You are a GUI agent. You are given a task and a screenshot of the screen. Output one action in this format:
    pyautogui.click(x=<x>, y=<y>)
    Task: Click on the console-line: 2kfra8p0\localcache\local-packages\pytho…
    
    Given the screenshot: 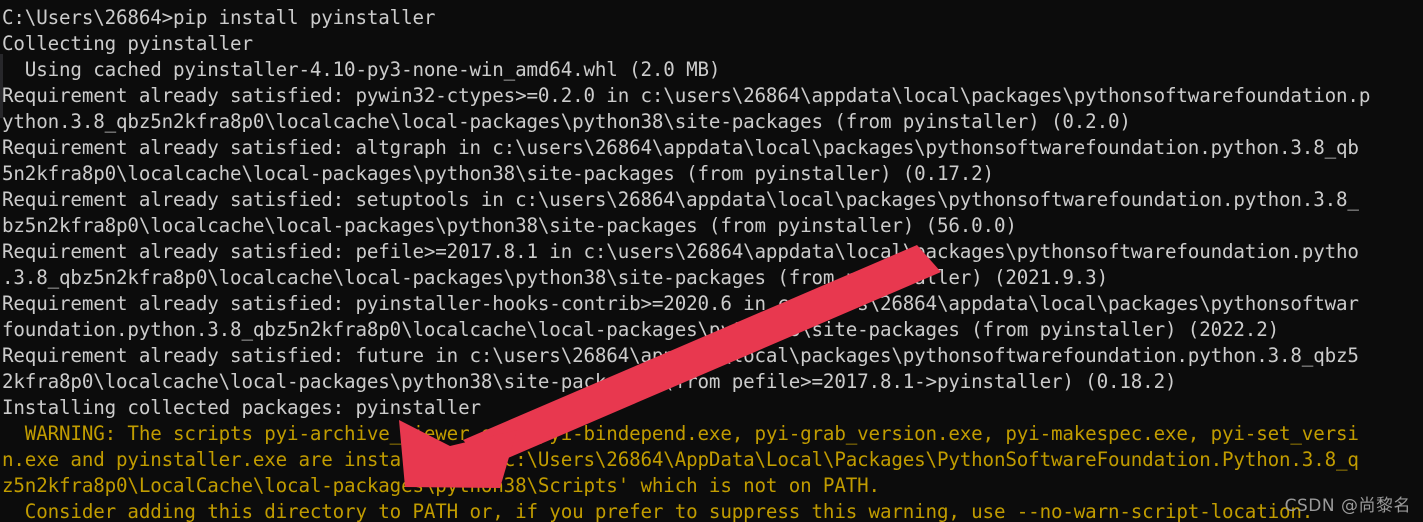 What is the action you would take?
    pyautogui.click(x=589, y=381)
    